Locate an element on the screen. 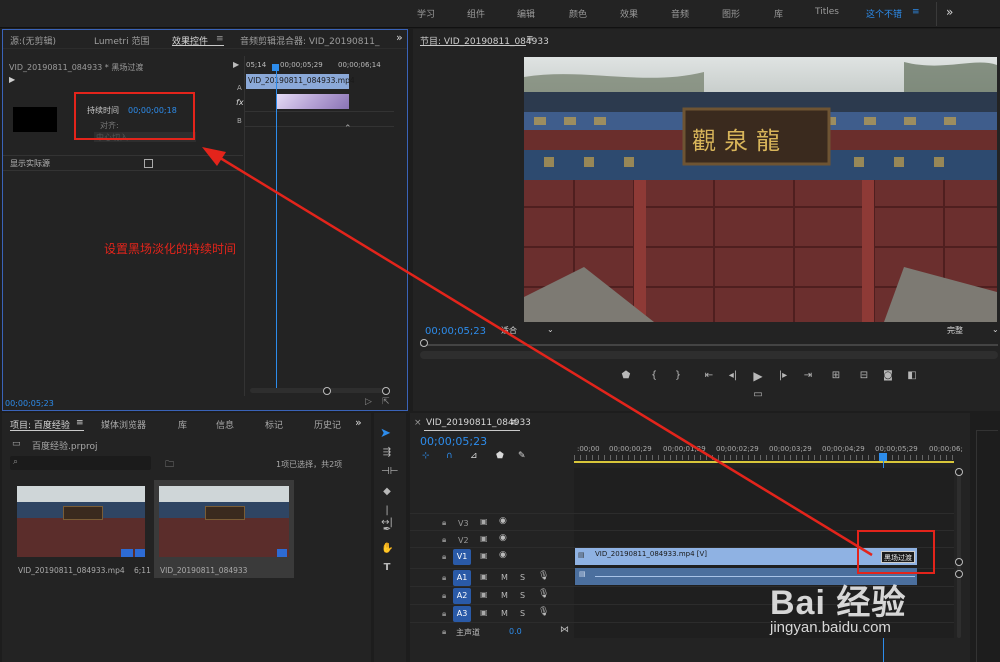  work-area-bar is located at coordinates (764, 462).